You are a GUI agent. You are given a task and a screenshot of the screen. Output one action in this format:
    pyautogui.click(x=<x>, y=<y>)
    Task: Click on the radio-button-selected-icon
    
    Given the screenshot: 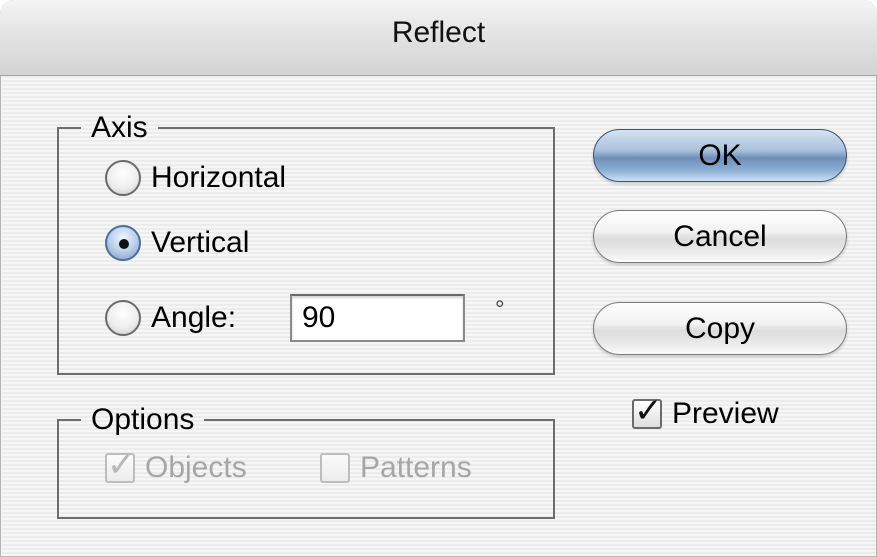 What is the action you would take?
    pyautogui.click(x=123, y=243)
    